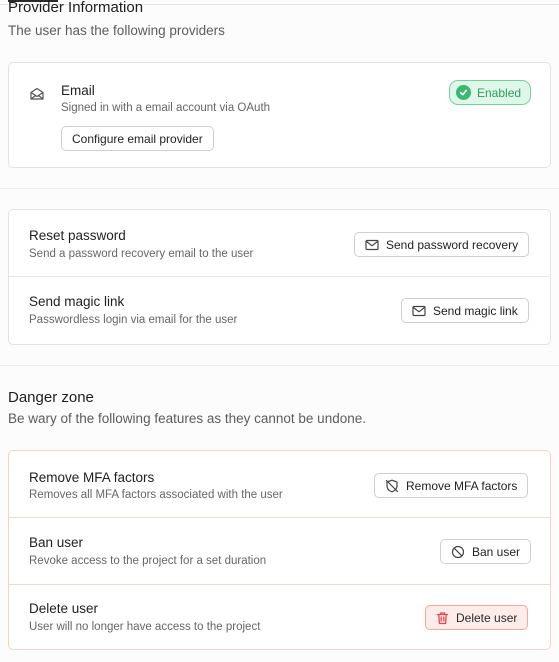 This screenshot has height=662, width=559. What do you see at coordinates (51, 397) in the screenshot?
I see `danger-zone-title: Danger zone` at bounding box center [51, 397].